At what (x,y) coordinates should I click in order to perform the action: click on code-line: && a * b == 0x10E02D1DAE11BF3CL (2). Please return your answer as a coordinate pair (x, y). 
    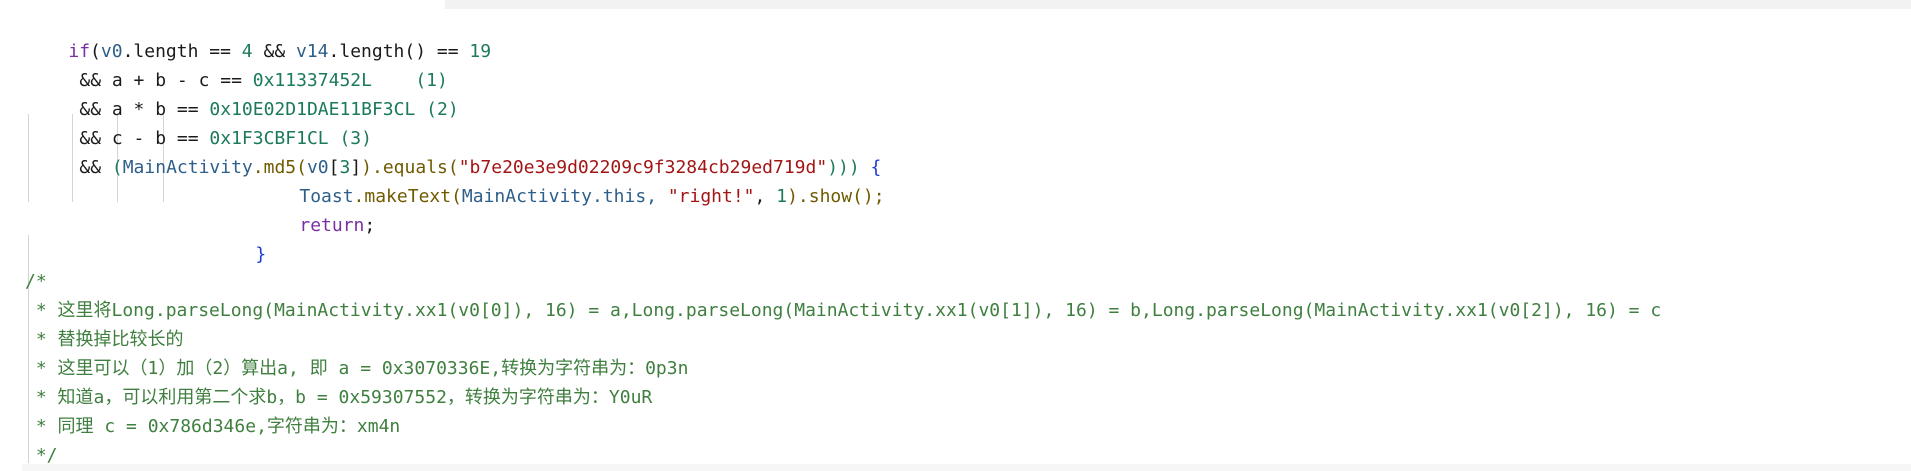
    Looking at the image, I should click on (247, 94).